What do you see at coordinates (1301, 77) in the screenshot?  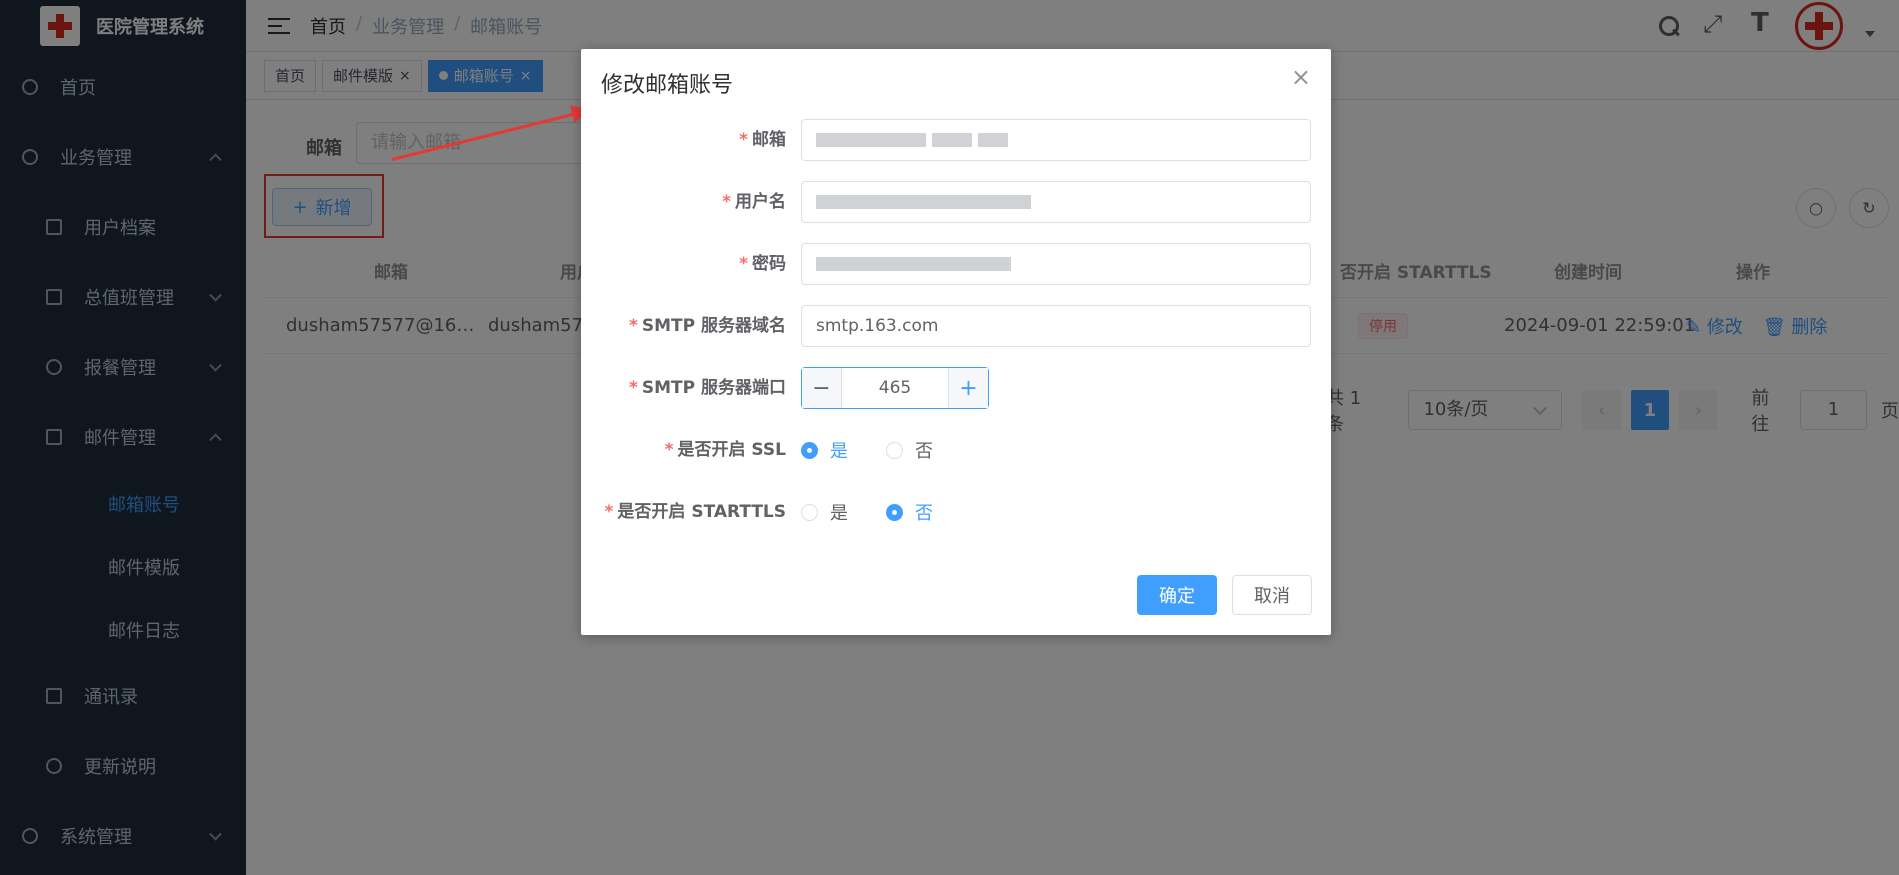 I see `close-icon: ×` at bounding box center [1301, 77].